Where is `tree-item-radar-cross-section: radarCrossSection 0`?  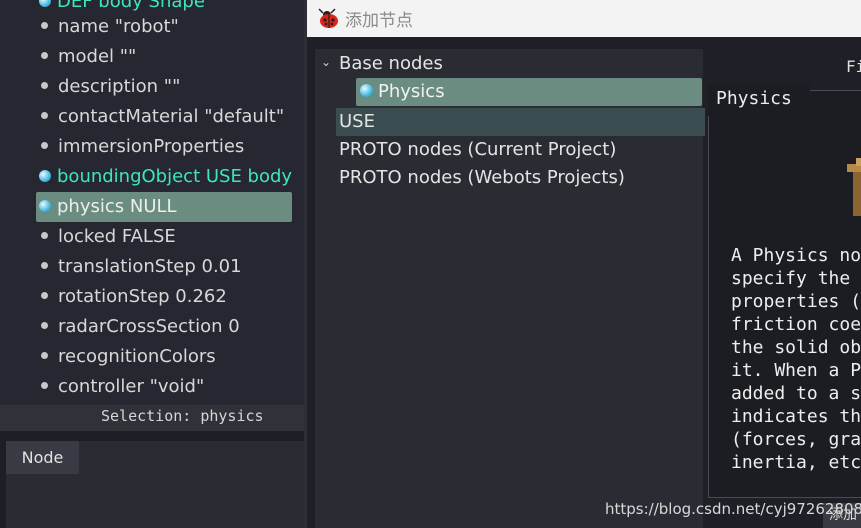 tree-item-radar-cross-section: radarCrossSection 0 is located at coordinates (138, 327).